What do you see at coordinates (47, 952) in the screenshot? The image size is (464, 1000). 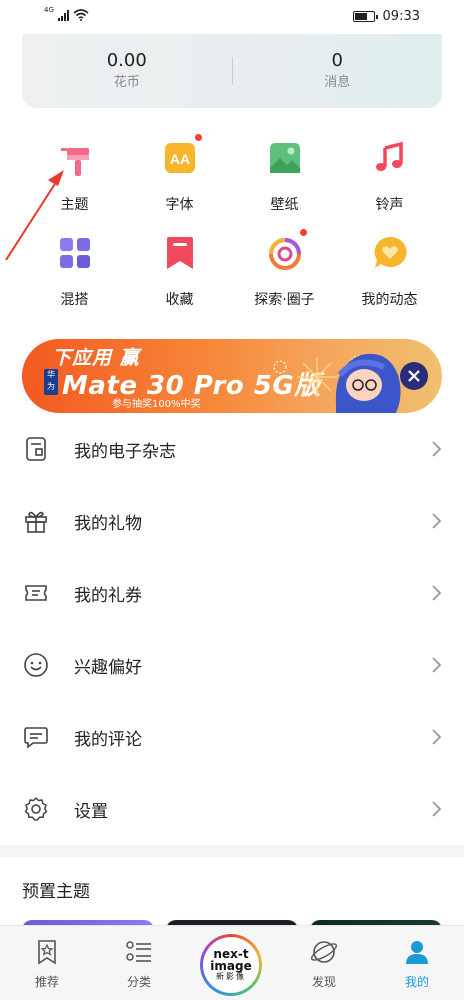 I see `star-bookmark-icon` at bounding box center [47, 952].